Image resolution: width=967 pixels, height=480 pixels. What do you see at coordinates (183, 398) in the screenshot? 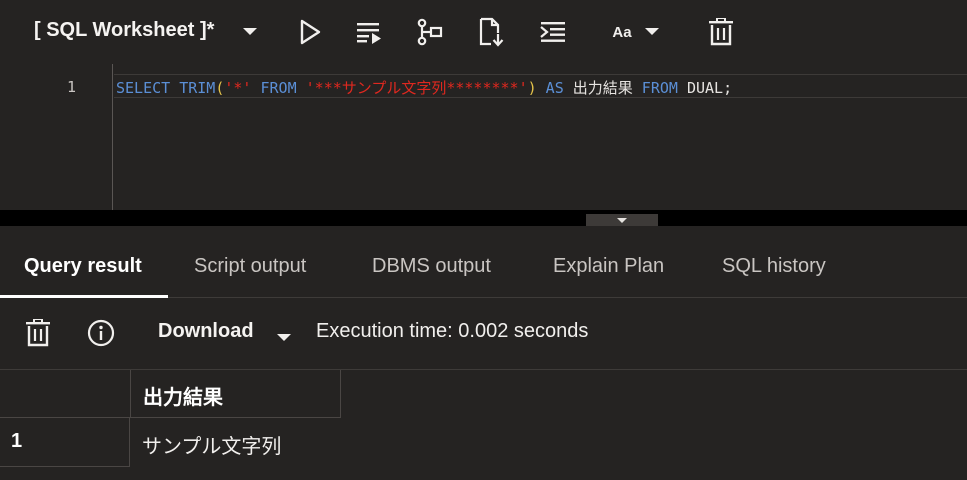
I see `column-header-label: 出力結果` at bounding box center [183, 398].